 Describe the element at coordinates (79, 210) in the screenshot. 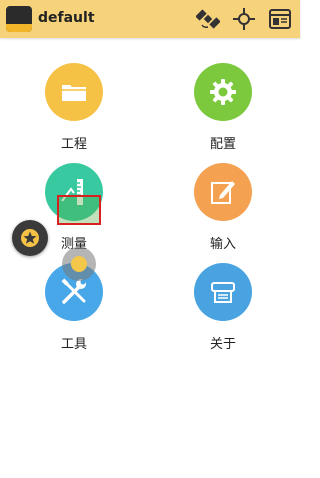

I see `selection-highlight` at that location.